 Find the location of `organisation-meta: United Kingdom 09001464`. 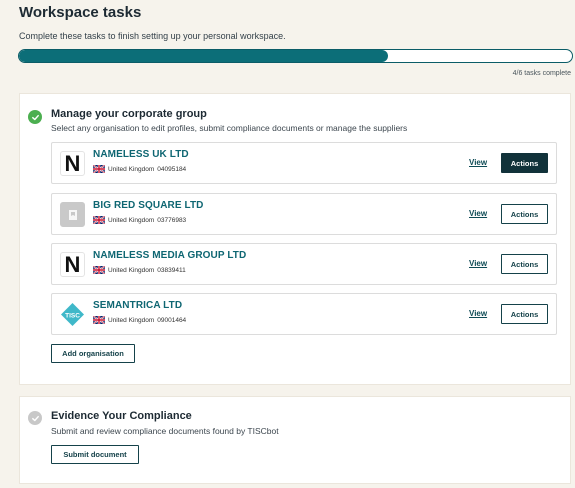

organisation-meta: United Kingdom 09001464 is located at coordinates (139, 320).